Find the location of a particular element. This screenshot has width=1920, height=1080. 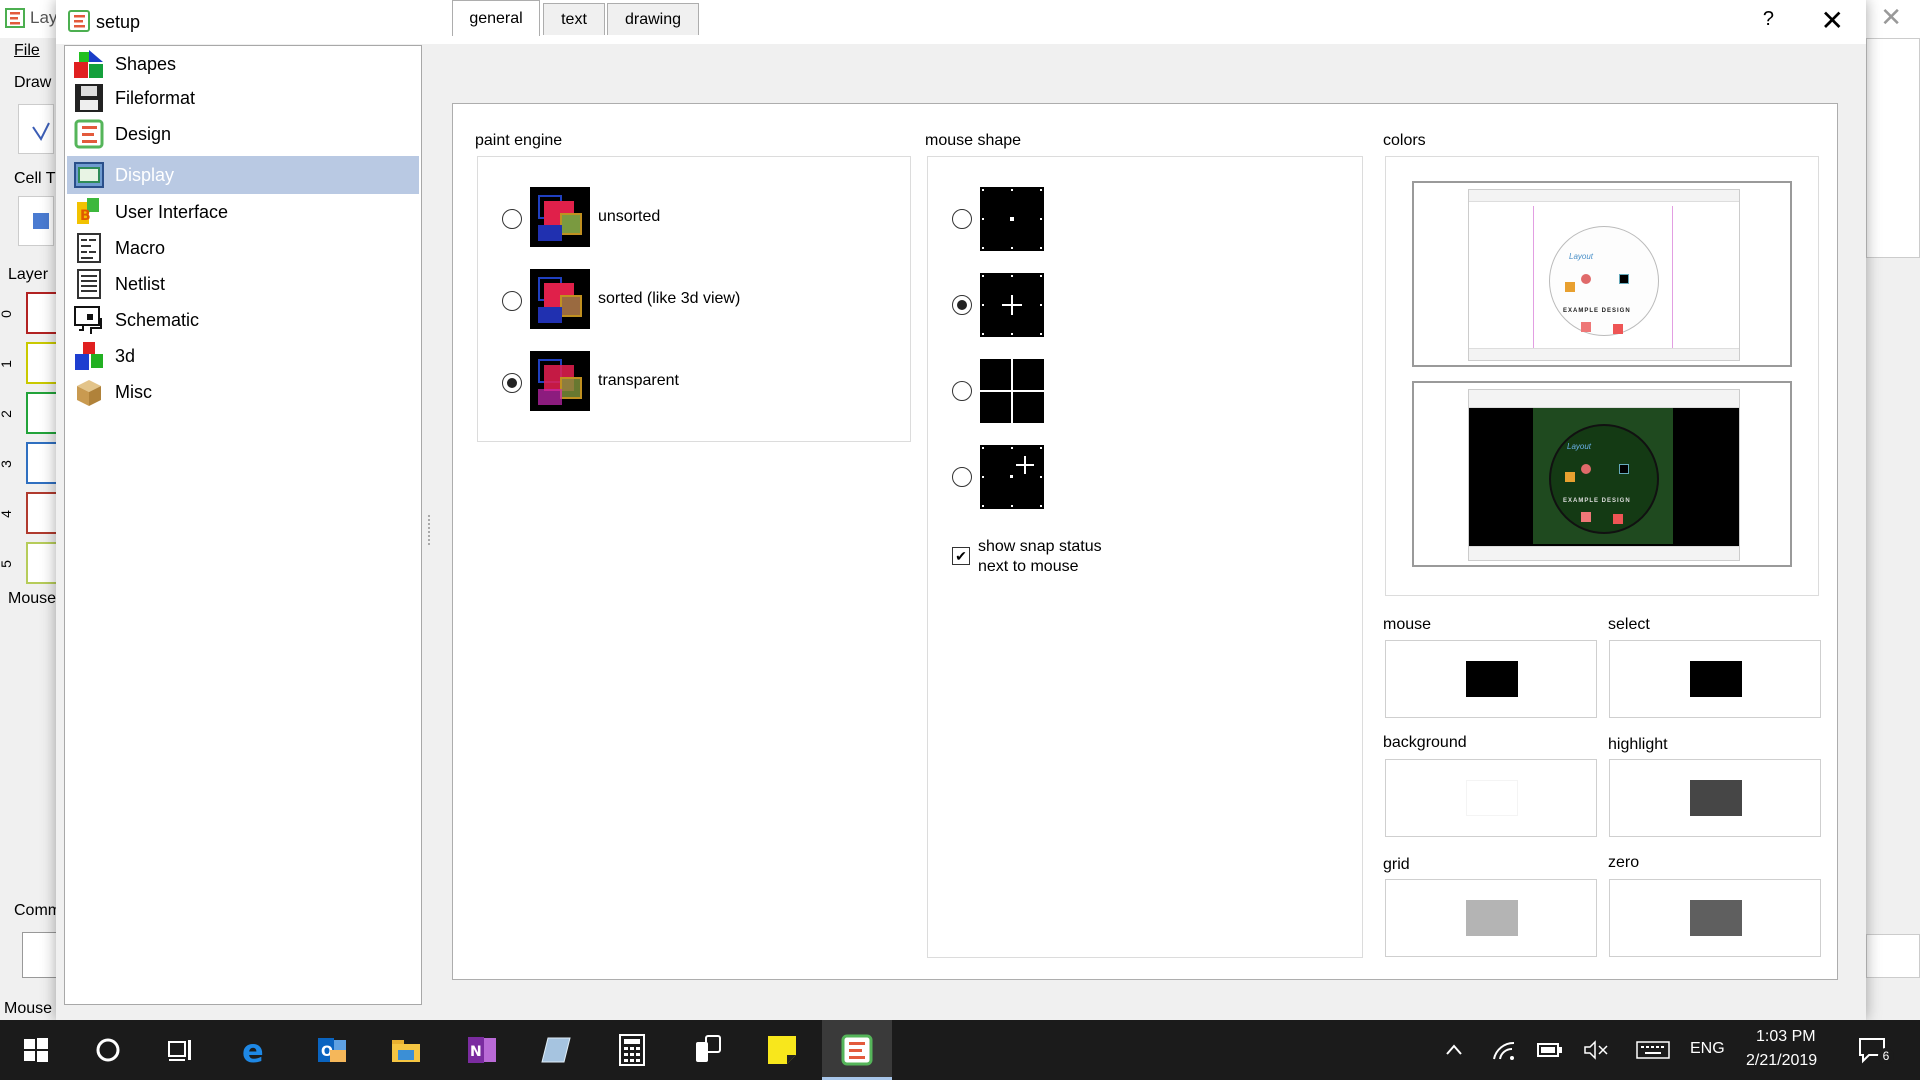

background-right-input is located at coordinates (1893, 956).